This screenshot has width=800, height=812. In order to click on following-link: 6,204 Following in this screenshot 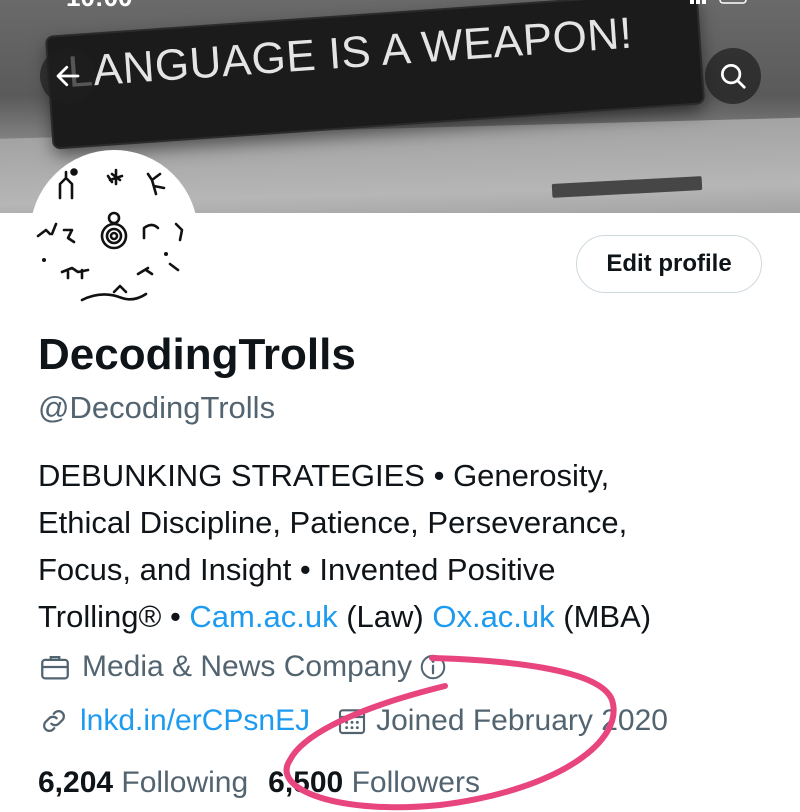, I will do `click(143, 783)`.